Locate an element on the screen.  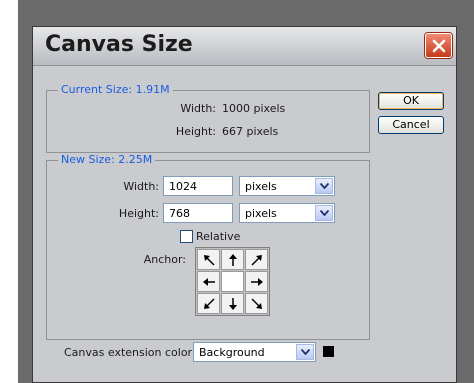
close-button is located at coordinates (438, 45).